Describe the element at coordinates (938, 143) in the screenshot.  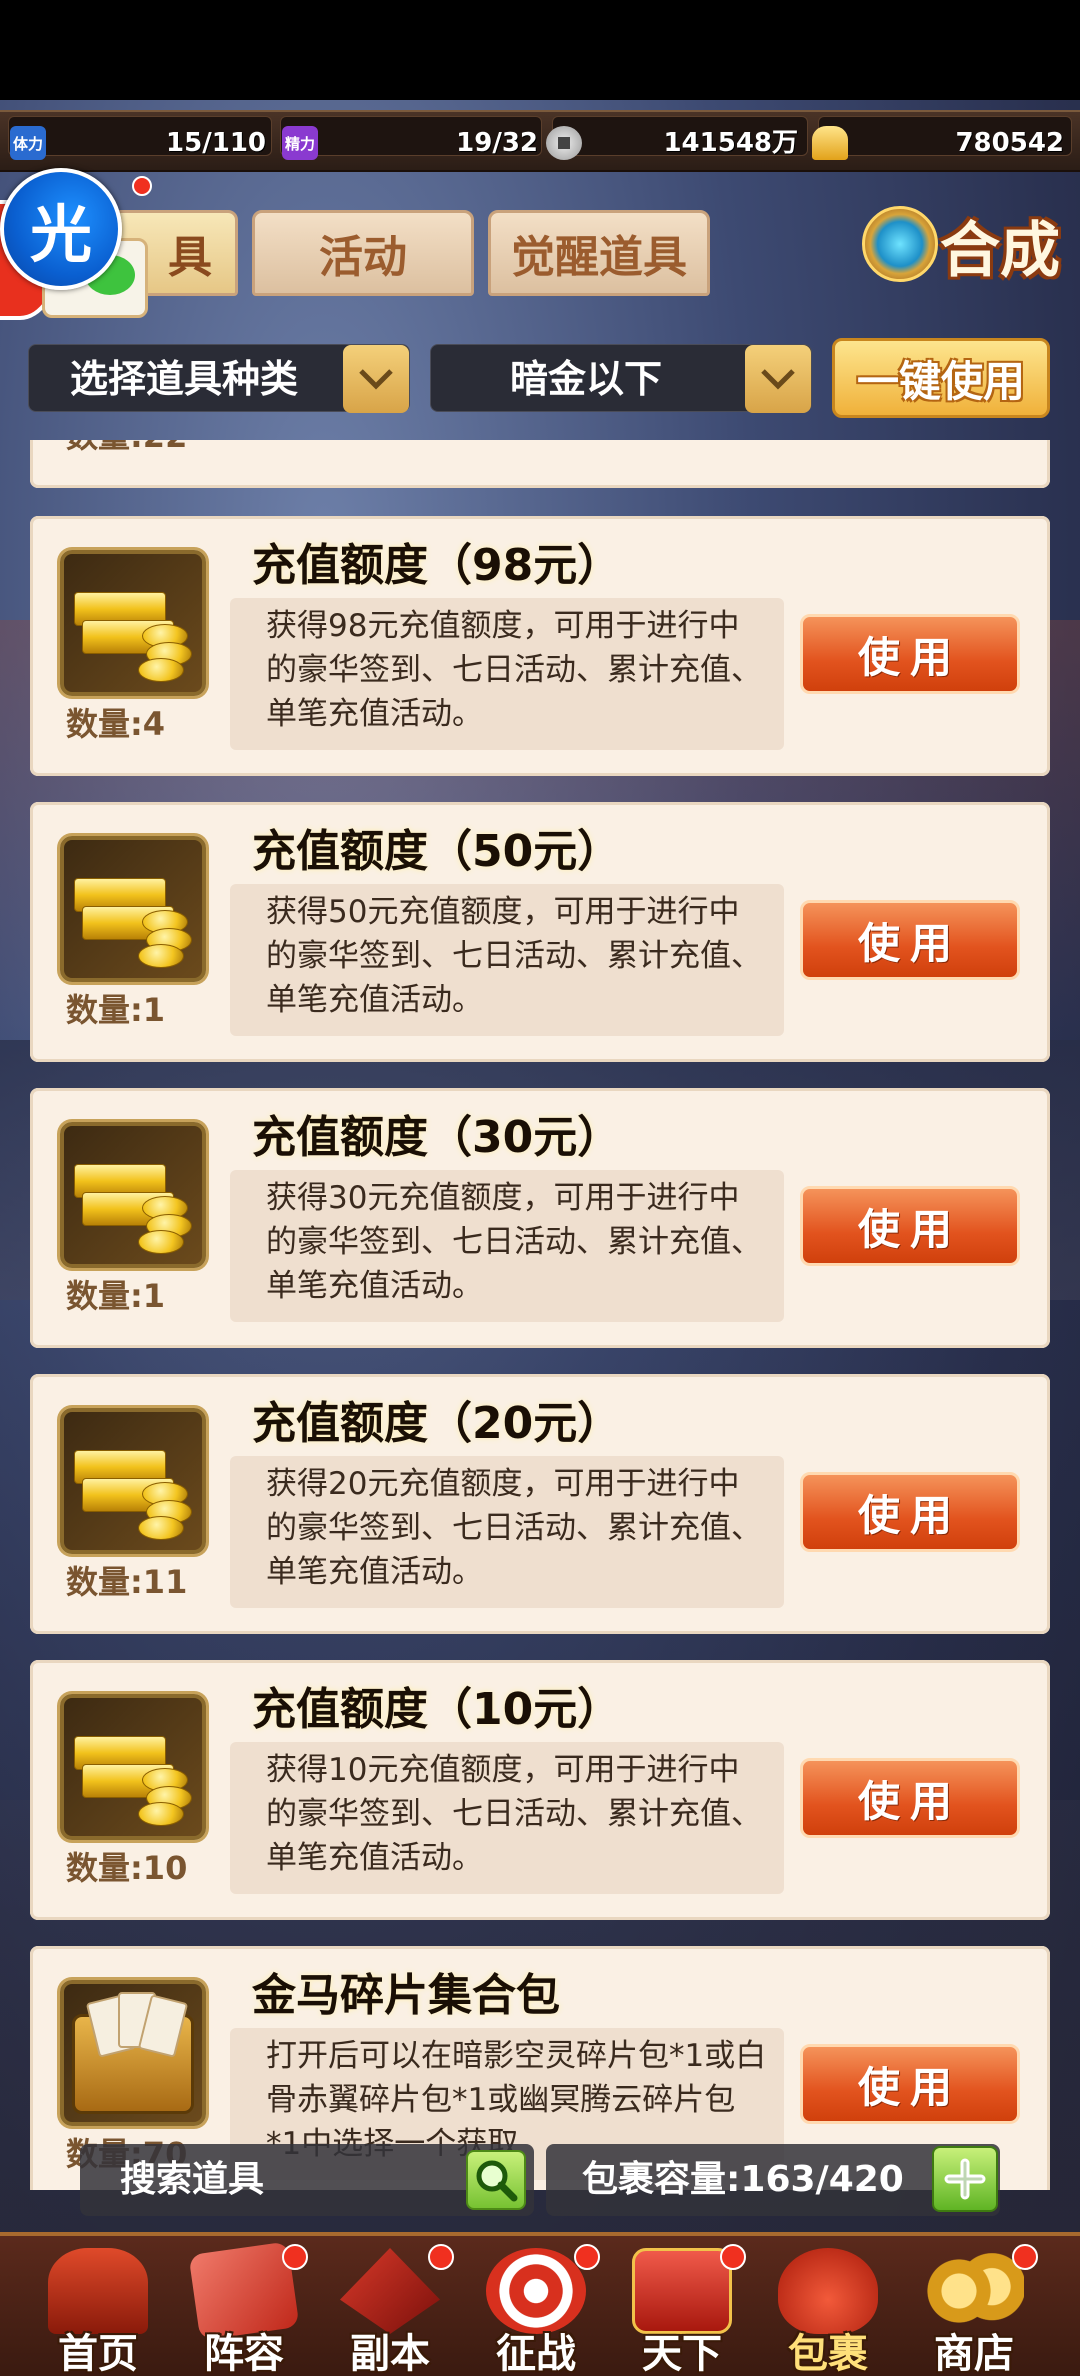
I see `gold-resource: 780542` at that location.